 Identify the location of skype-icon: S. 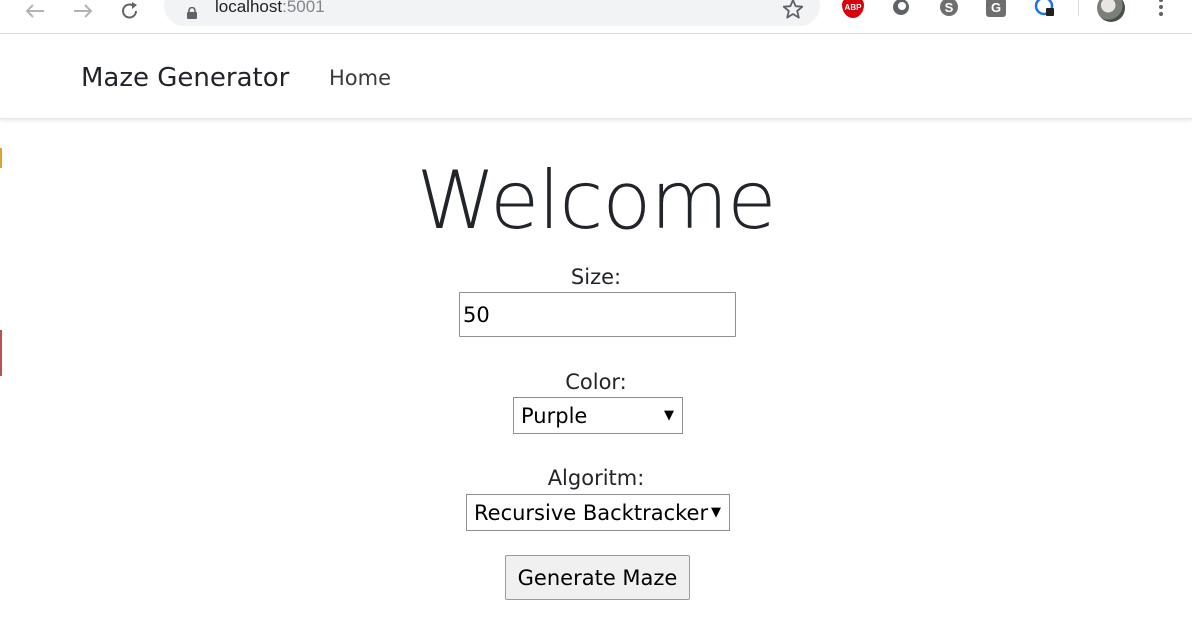
(949, 9).